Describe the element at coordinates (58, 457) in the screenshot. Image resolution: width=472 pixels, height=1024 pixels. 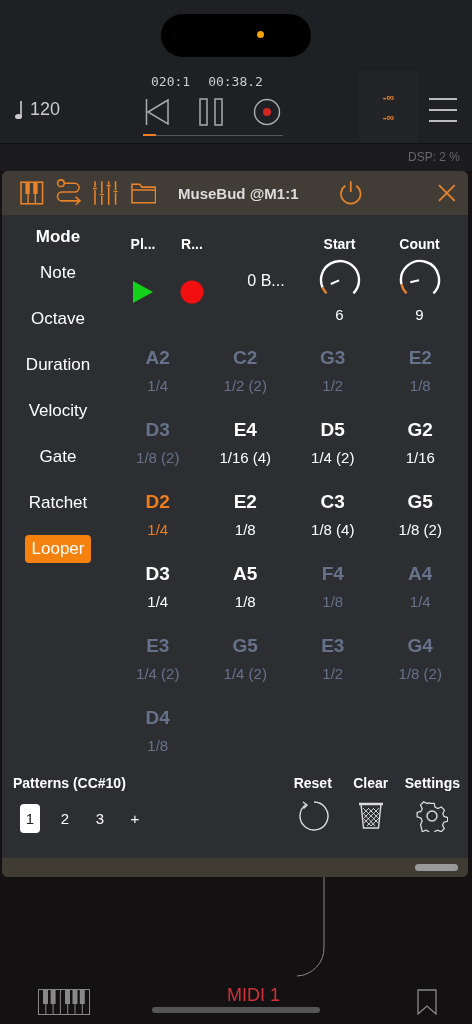
I see `mode-option: Gate` at that location.